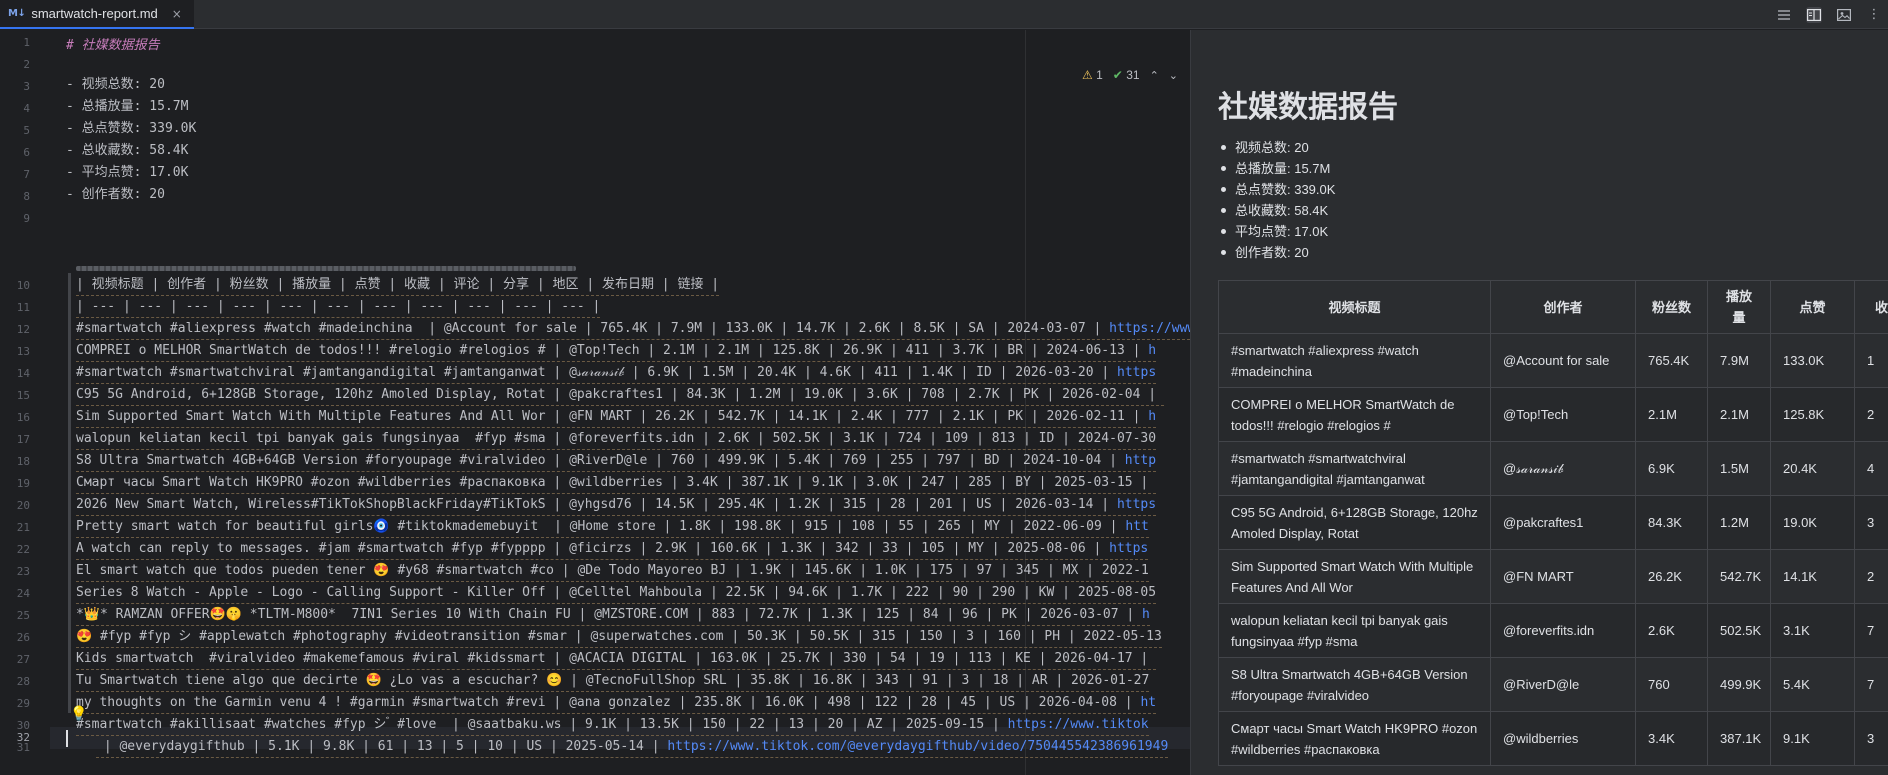 The height and width of the screenshot is (775, 1888). What do you see at coordinates (177, 14) in the screenshot?
I see `close-tab-icon: ×` at bounding box center [177, 14].